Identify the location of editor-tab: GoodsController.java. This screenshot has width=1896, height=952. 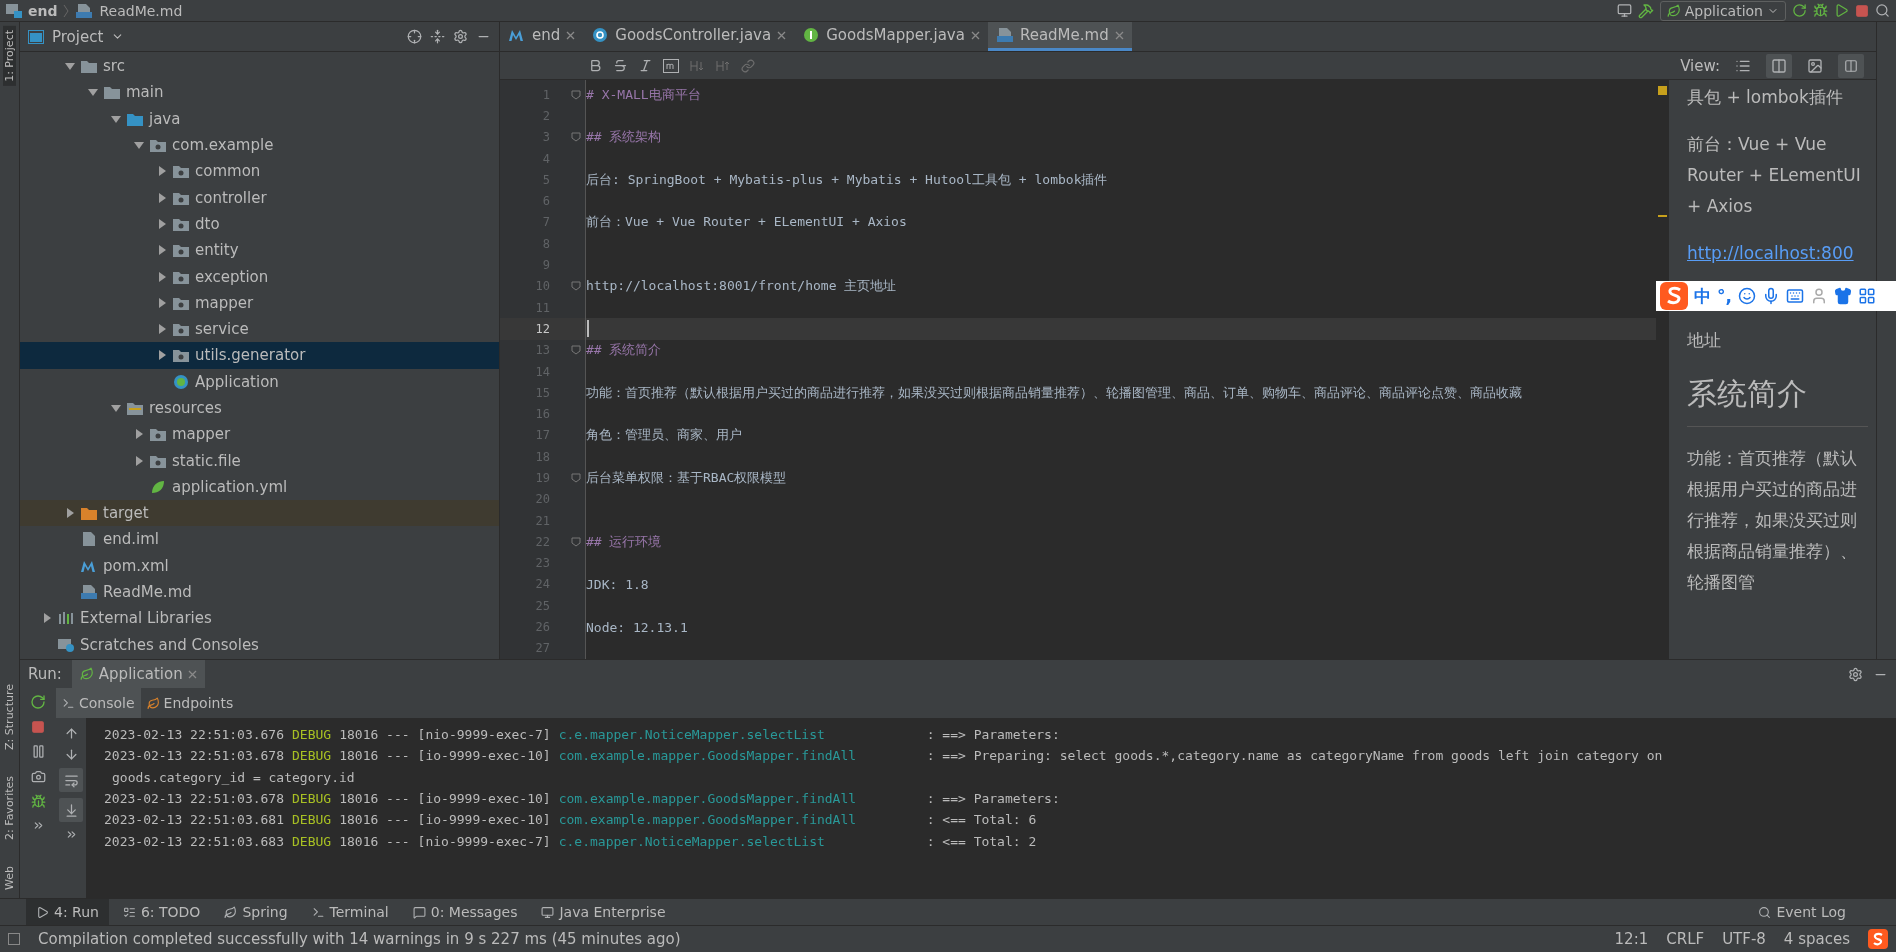
(689, 36).